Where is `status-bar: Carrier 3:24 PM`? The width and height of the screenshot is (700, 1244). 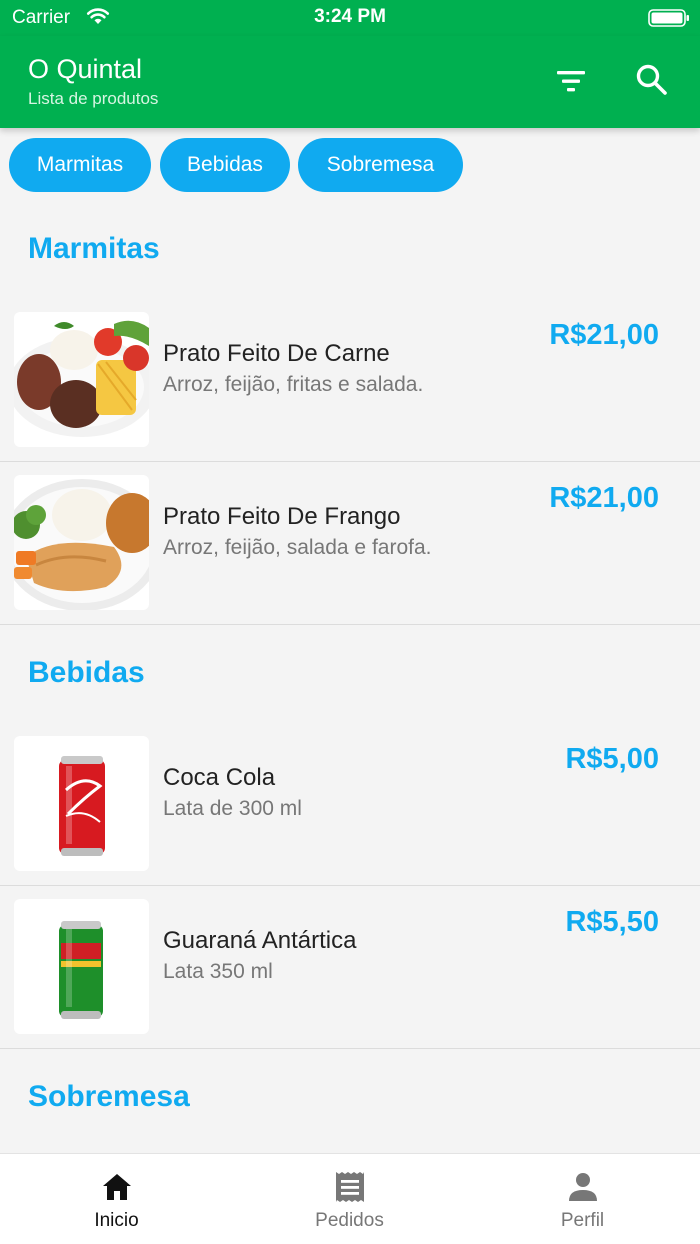
status-bar: Carrier 3:24 PM is located at coordinates (350, 18).